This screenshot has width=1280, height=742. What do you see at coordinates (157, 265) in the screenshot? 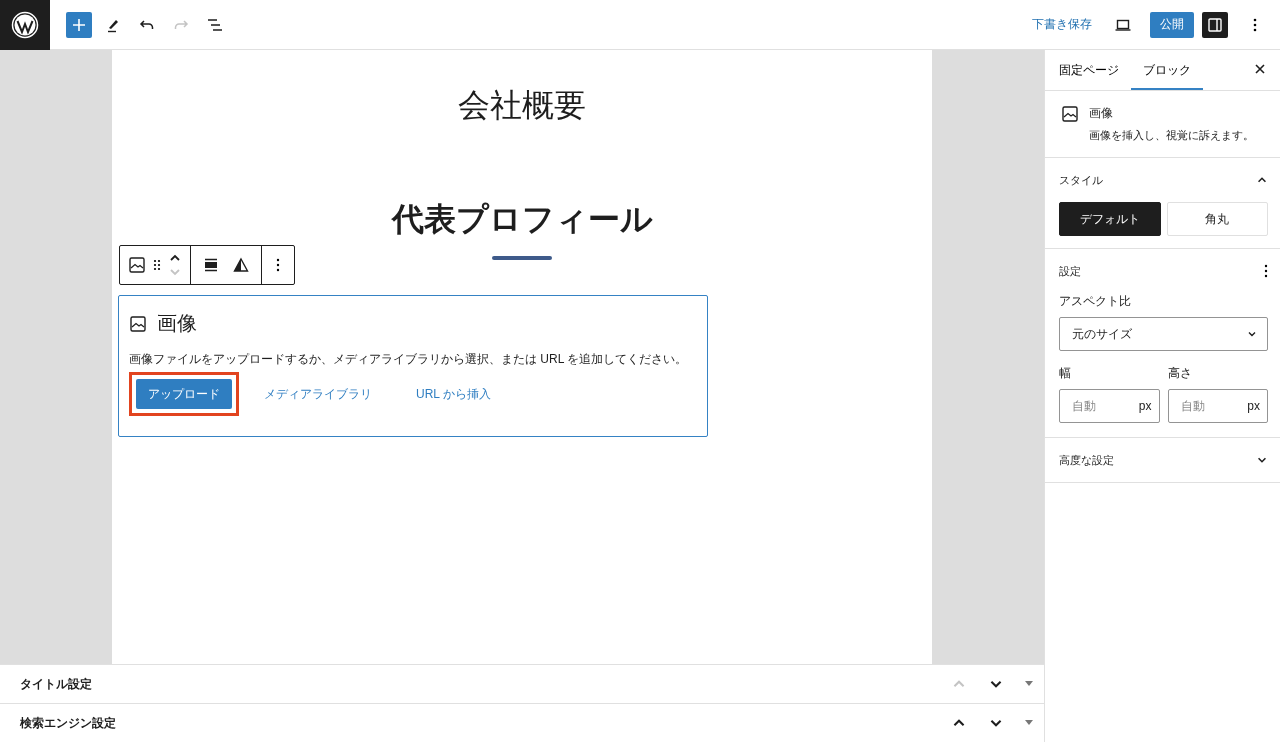
I see `drag-handle-icon` at bounding box center [157, 265].